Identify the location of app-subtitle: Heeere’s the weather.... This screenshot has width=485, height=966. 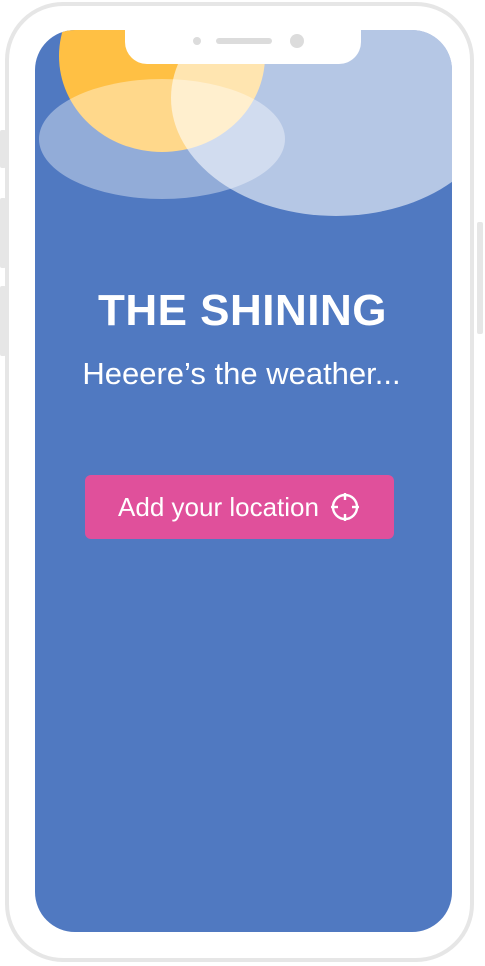
(241, 373).